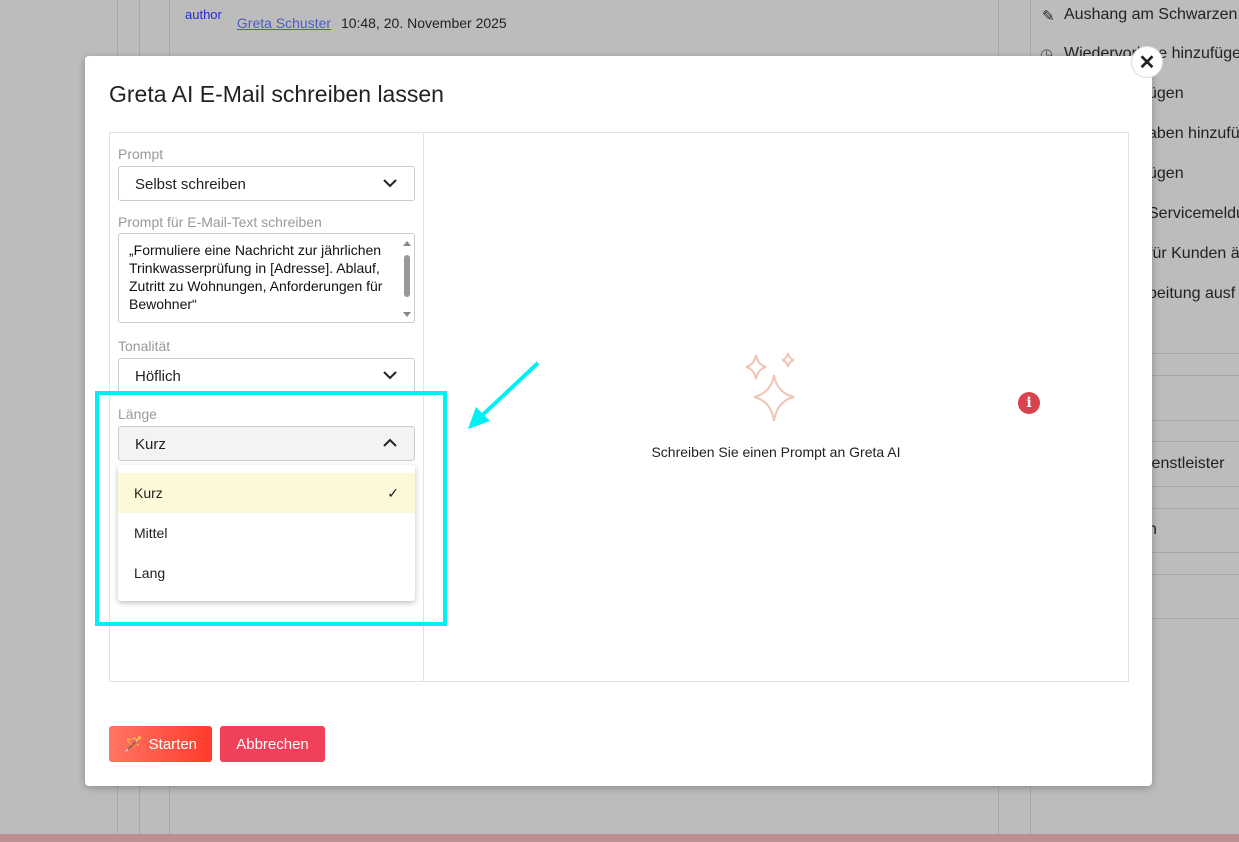 The image size is (1239, 842). Describe the element at coordinates (1029, 403) in the screenshot. I see `info-icon: i` at that location.